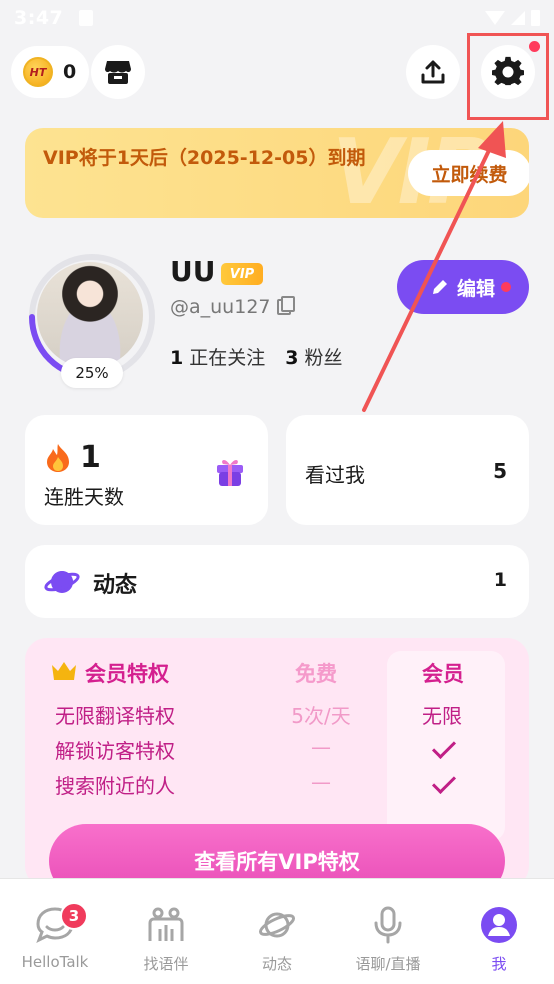 The image size is (554, 984). What do you see at coordinates (475, 288) in the screenshot?
I see `edit-label: 编辑` at bounding box center [475, 288].